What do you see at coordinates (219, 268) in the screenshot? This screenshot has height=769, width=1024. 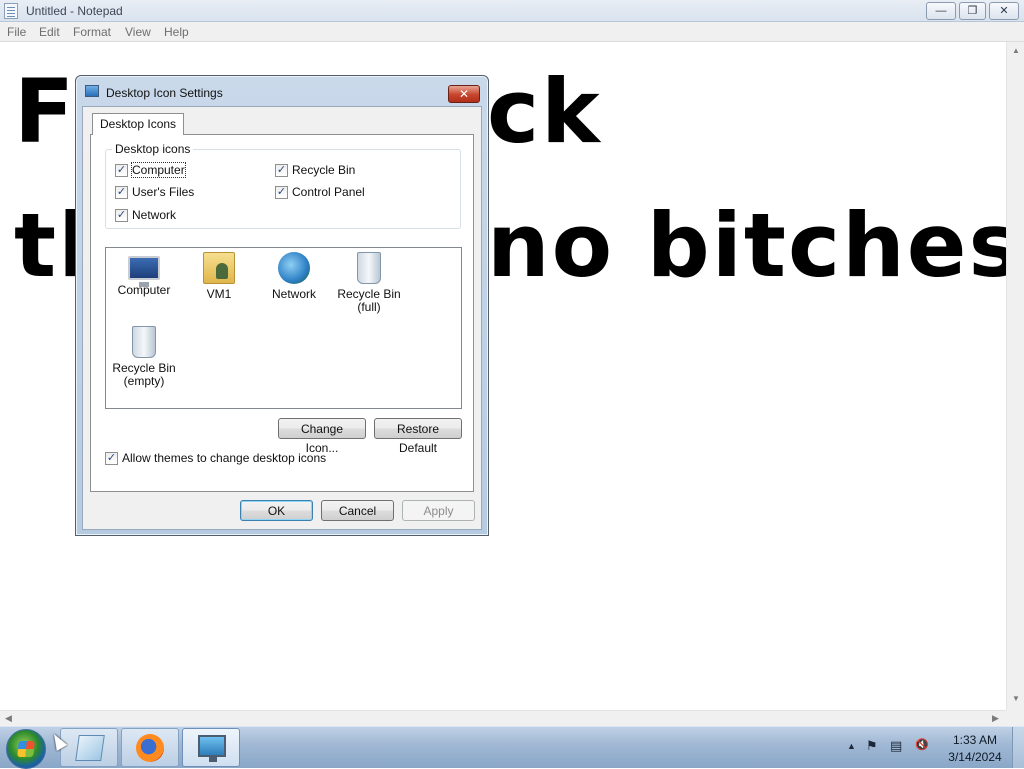 I see `user-folder-icon` at bounding box center [219, 268].